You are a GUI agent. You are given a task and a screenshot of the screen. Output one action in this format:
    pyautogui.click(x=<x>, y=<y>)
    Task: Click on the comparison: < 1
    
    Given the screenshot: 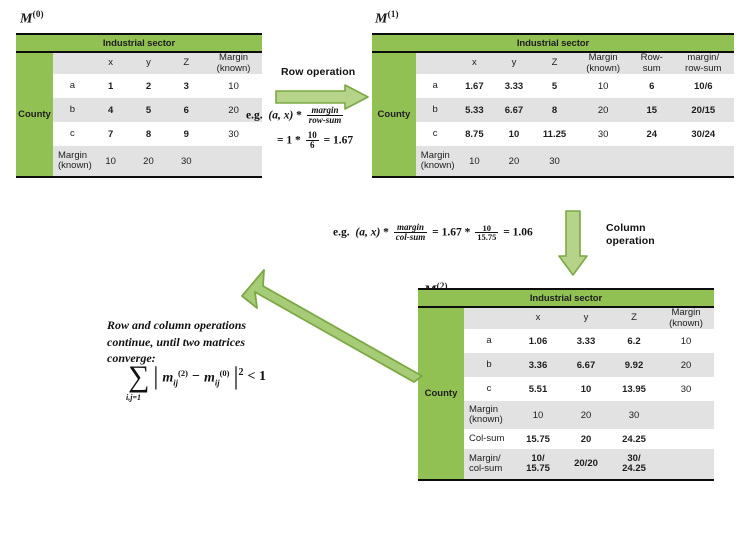 What is the action you would take?
    pyautogui.click(x=256, y=377)
    